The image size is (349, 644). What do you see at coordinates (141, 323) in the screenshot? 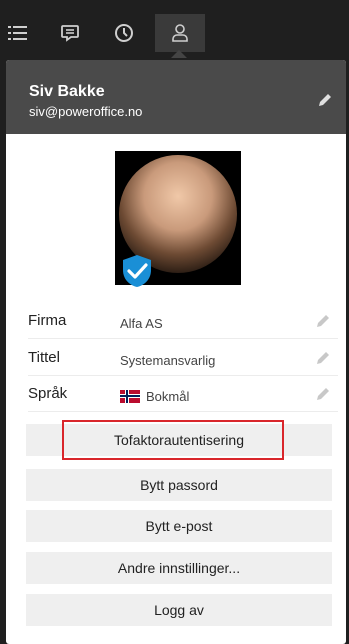
I see `field-value: Alfa AS` at bounding box center [141, 323].